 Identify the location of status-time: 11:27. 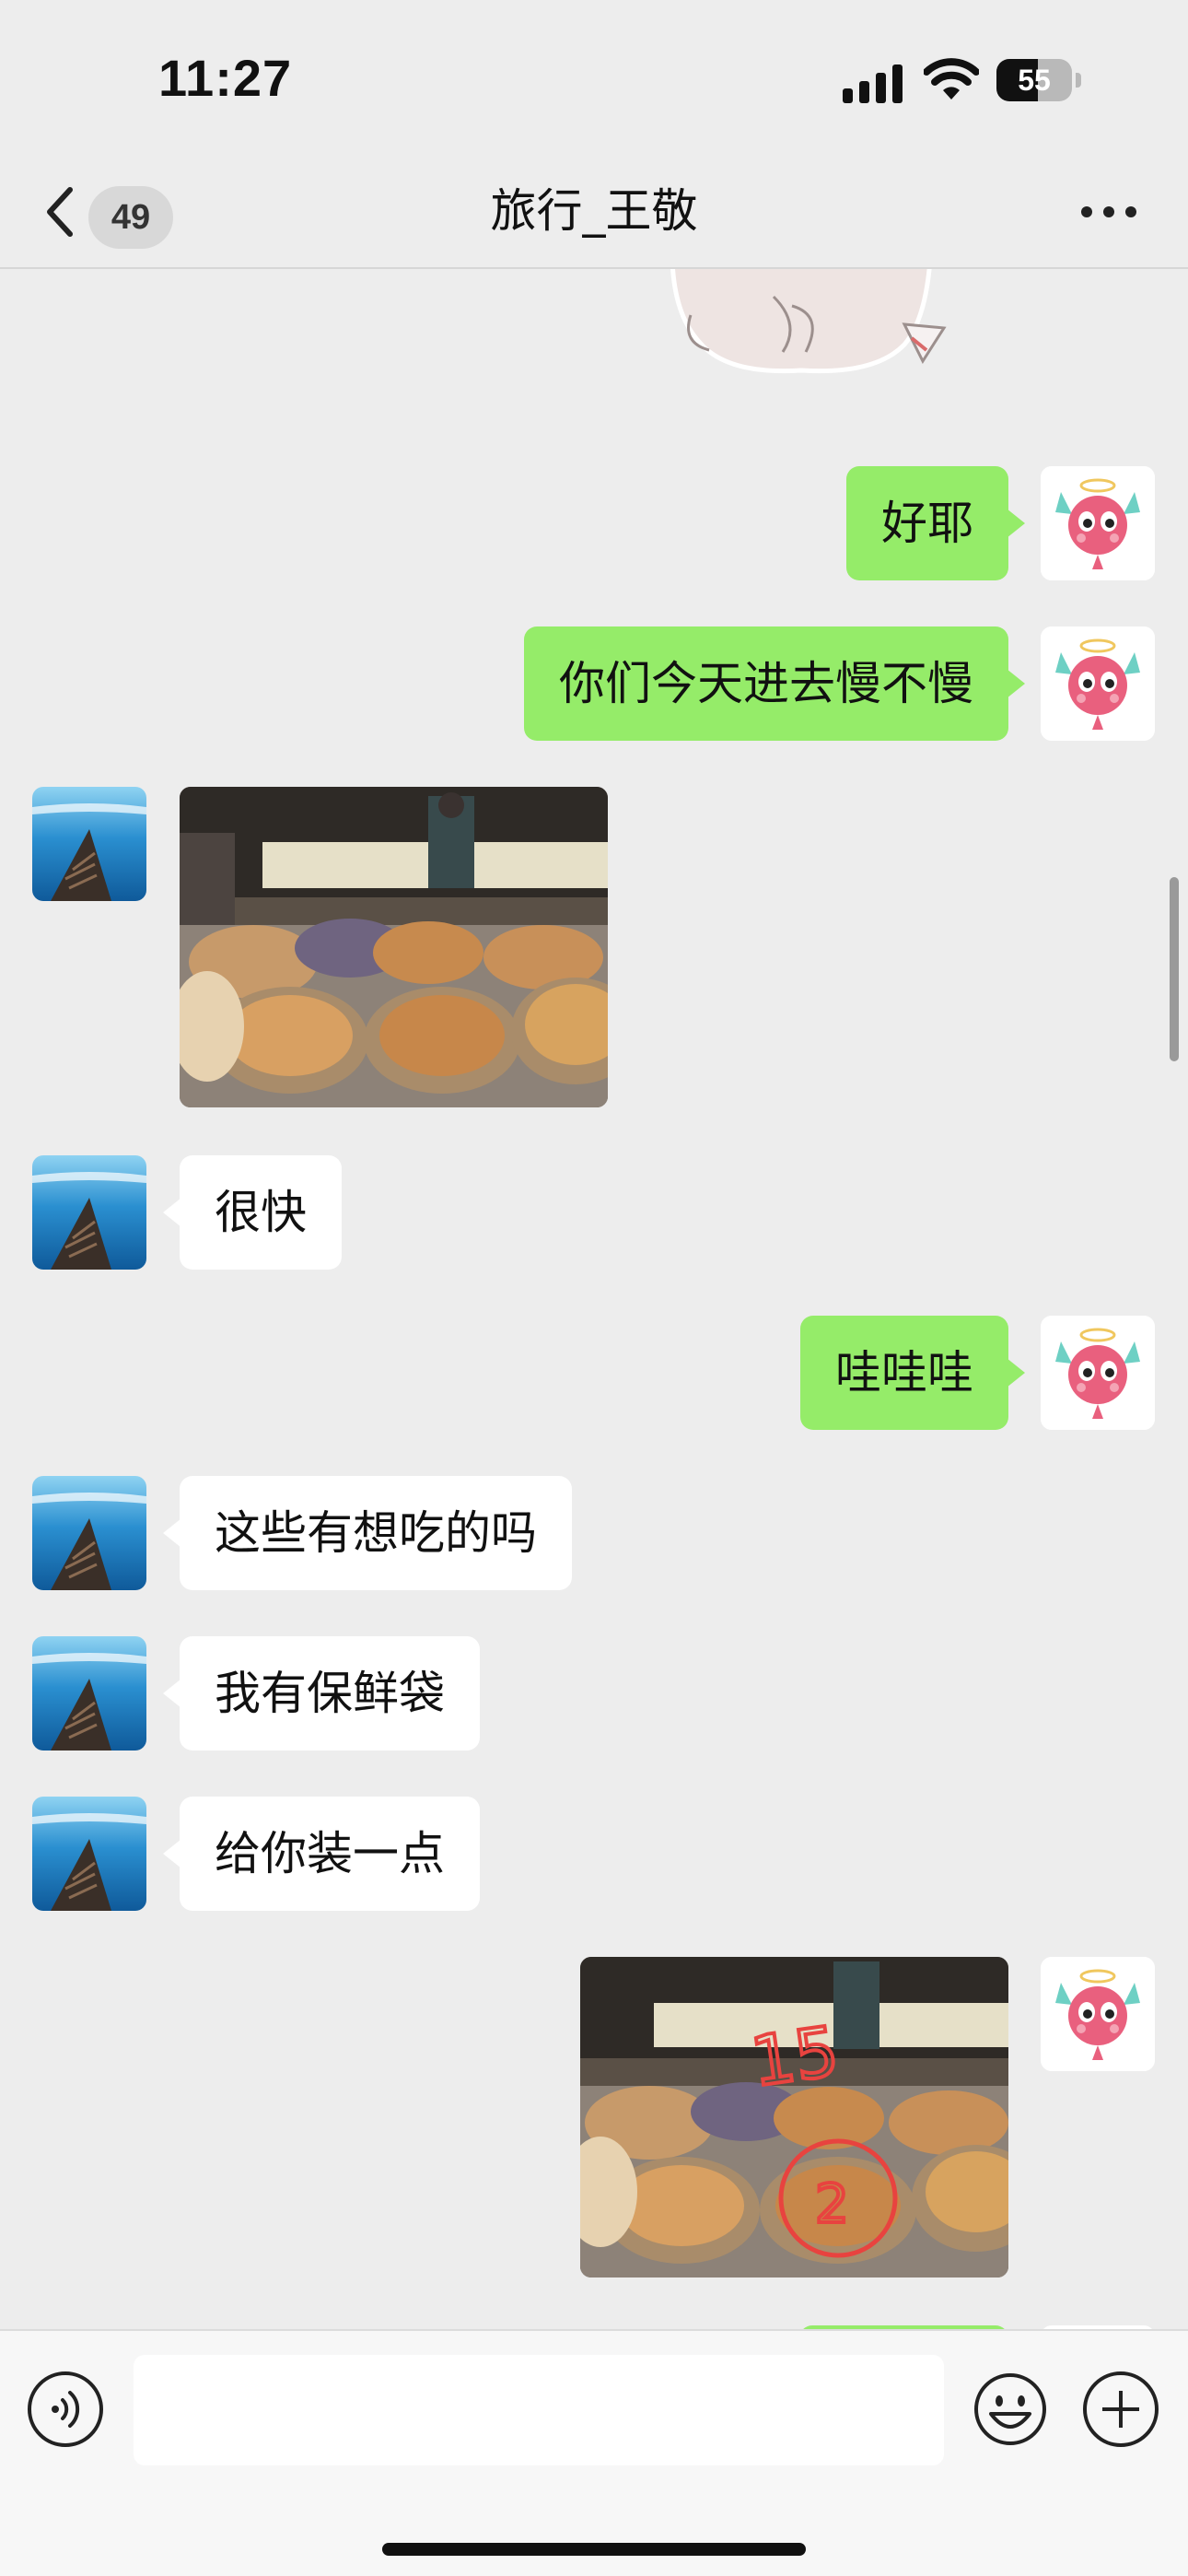
(225, 78).